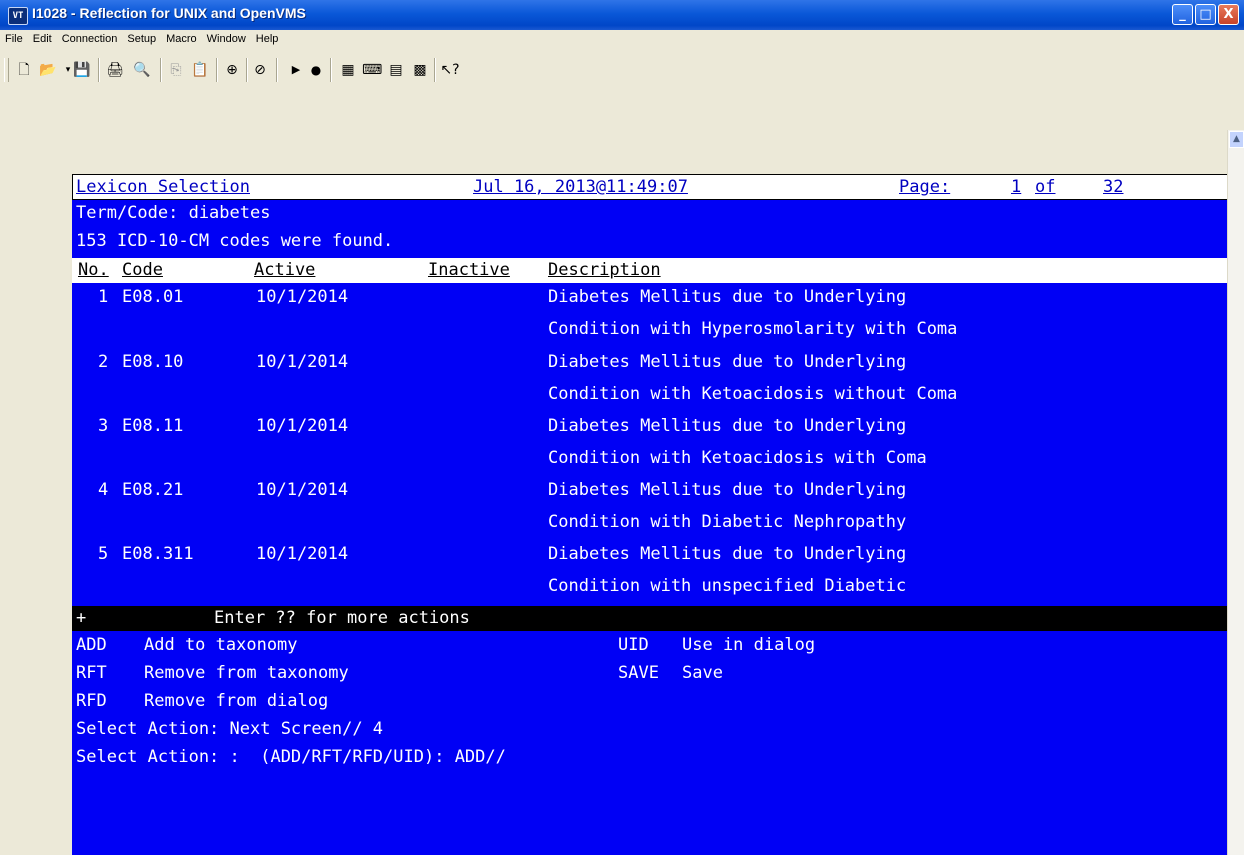  I want to click on row-no: 5, so click(103, 554).